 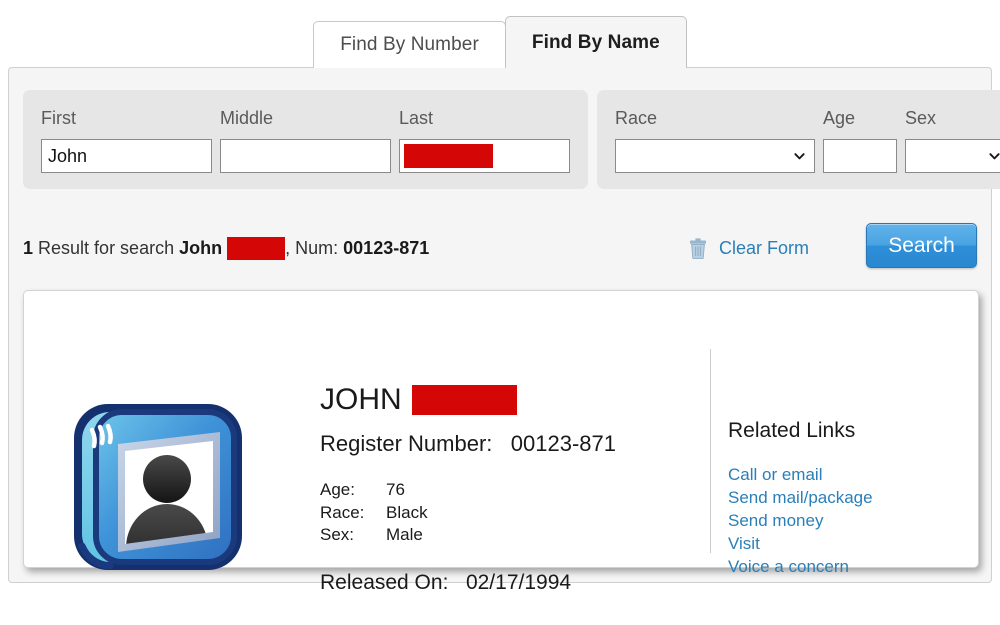 What do you see at coordinates (361, 399) in the screenshot?
I see `result-first-name: JOHN` at bounding box center [361, 399].